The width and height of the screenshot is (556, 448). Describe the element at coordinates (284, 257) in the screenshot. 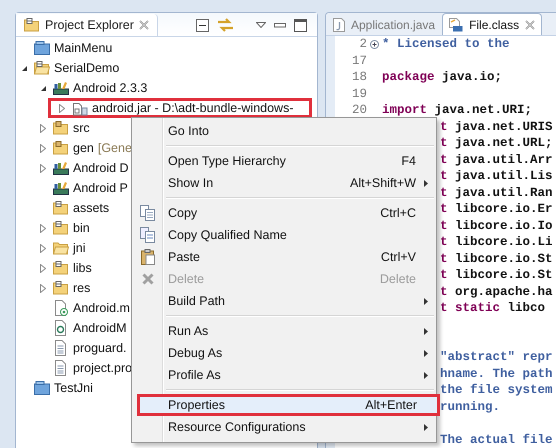

I see `menu-item: Paste Ctrl+V` at that location.